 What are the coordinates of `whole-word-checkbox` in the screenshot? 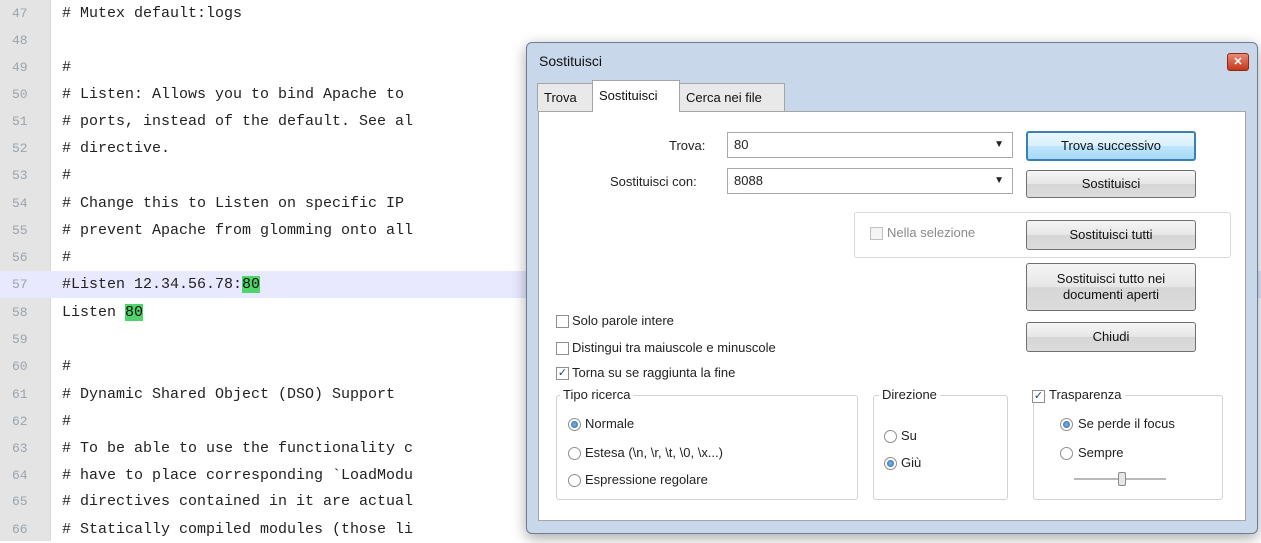 It's located at (562, 321).